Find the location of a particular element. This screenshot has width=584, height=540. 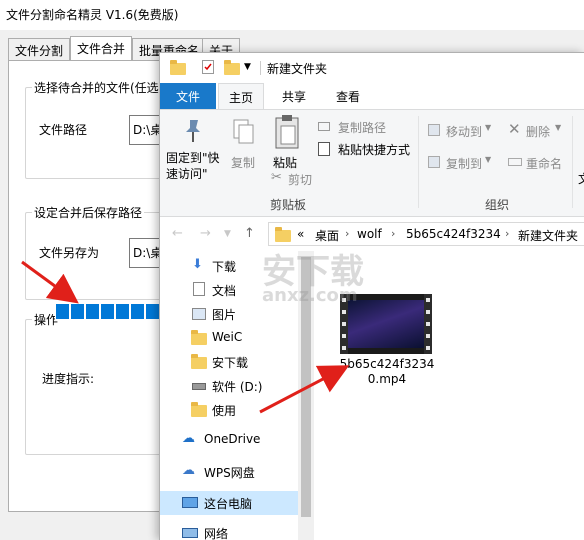

nav-item-drive-d: 软件 (D:) is located at coordinates (237, 386).